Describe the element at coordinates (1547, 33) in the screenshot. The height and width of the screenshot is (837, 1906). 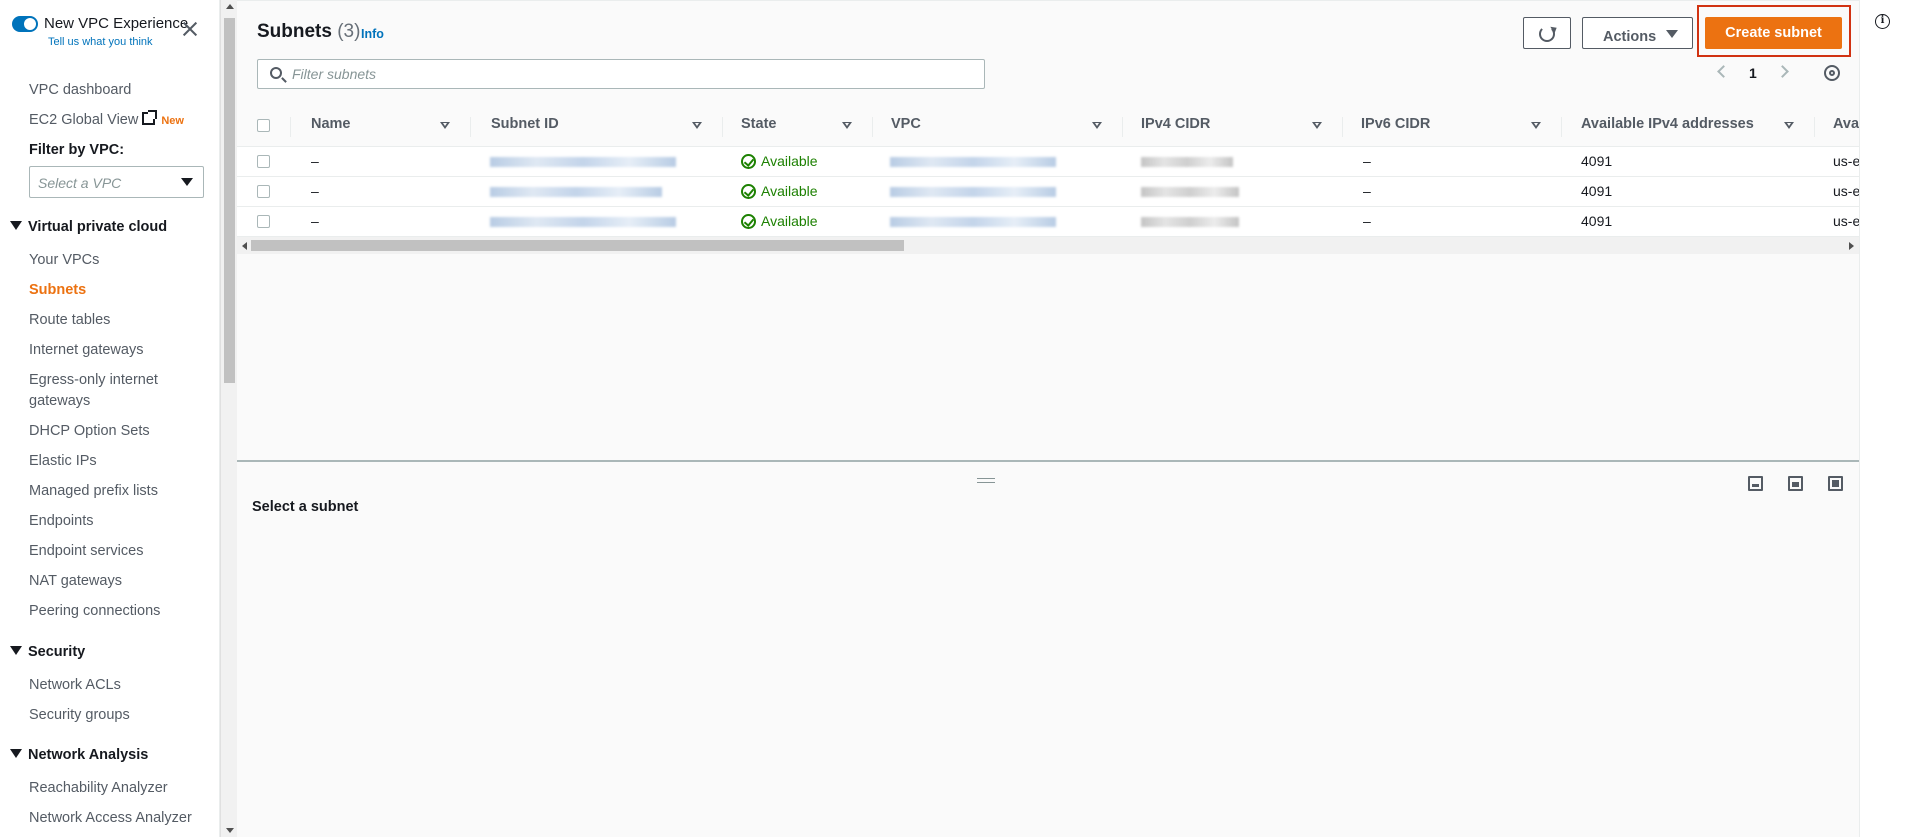
I see `refresh-button` at that location.